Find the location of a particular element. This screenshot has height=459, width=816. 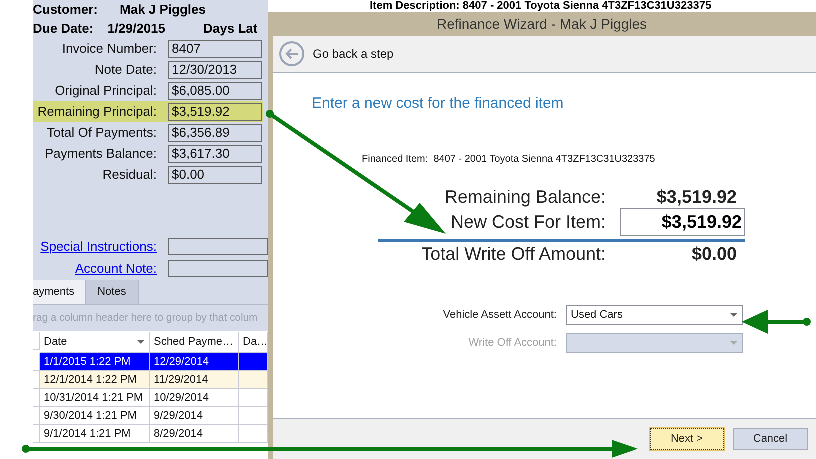

table-cell: 9/29/2014 is located at coordinates (194, 416).